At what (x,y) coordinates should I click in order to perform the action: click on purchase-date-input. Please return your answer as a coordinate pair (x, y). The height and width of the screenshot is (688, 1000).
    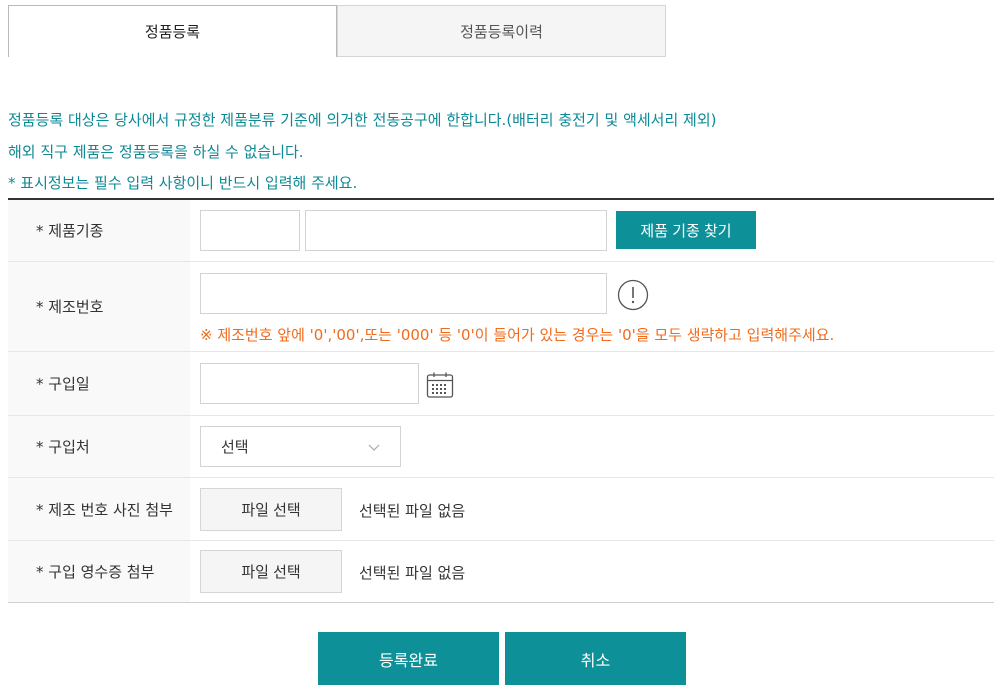
    Looking at the image, I should click on (309, 383).